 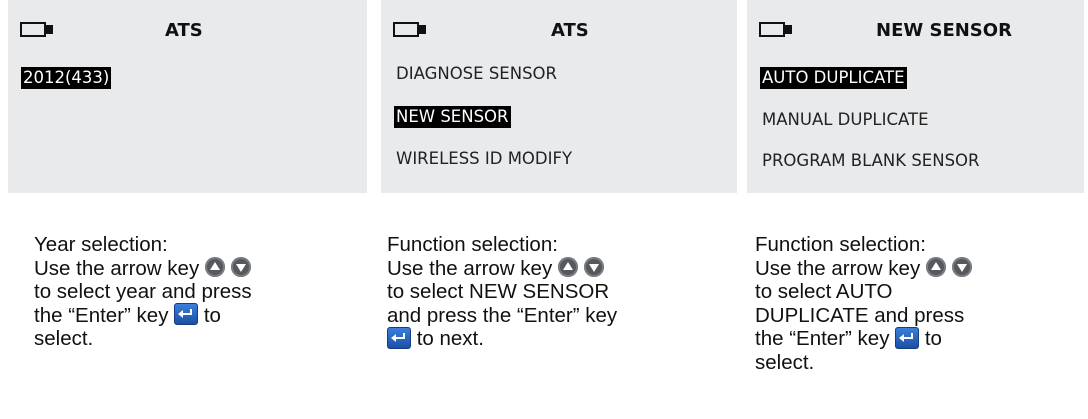 What do you see at coordinates (476, 74) in the screenshot?
I see `menu-item-diagnose-sensor: DIAGNOSE SENSOR` at bounding box center [476, 74].